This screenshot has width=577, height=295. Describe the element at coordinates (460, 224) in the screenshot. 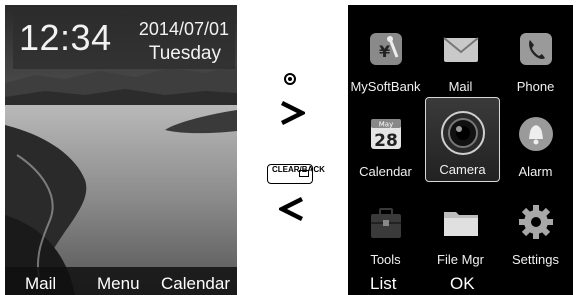

I see `folder-icon` at that location.